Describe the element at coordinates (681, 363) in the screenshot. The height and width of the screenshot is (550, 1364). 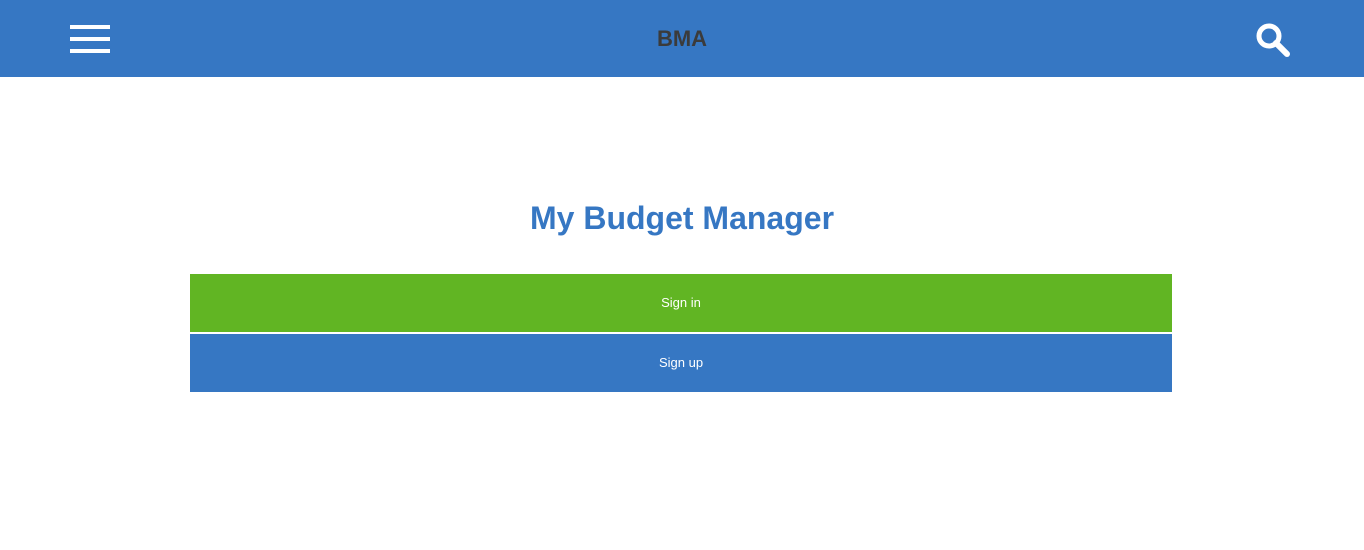
I see `sign-up-button: Sign up` at that location.